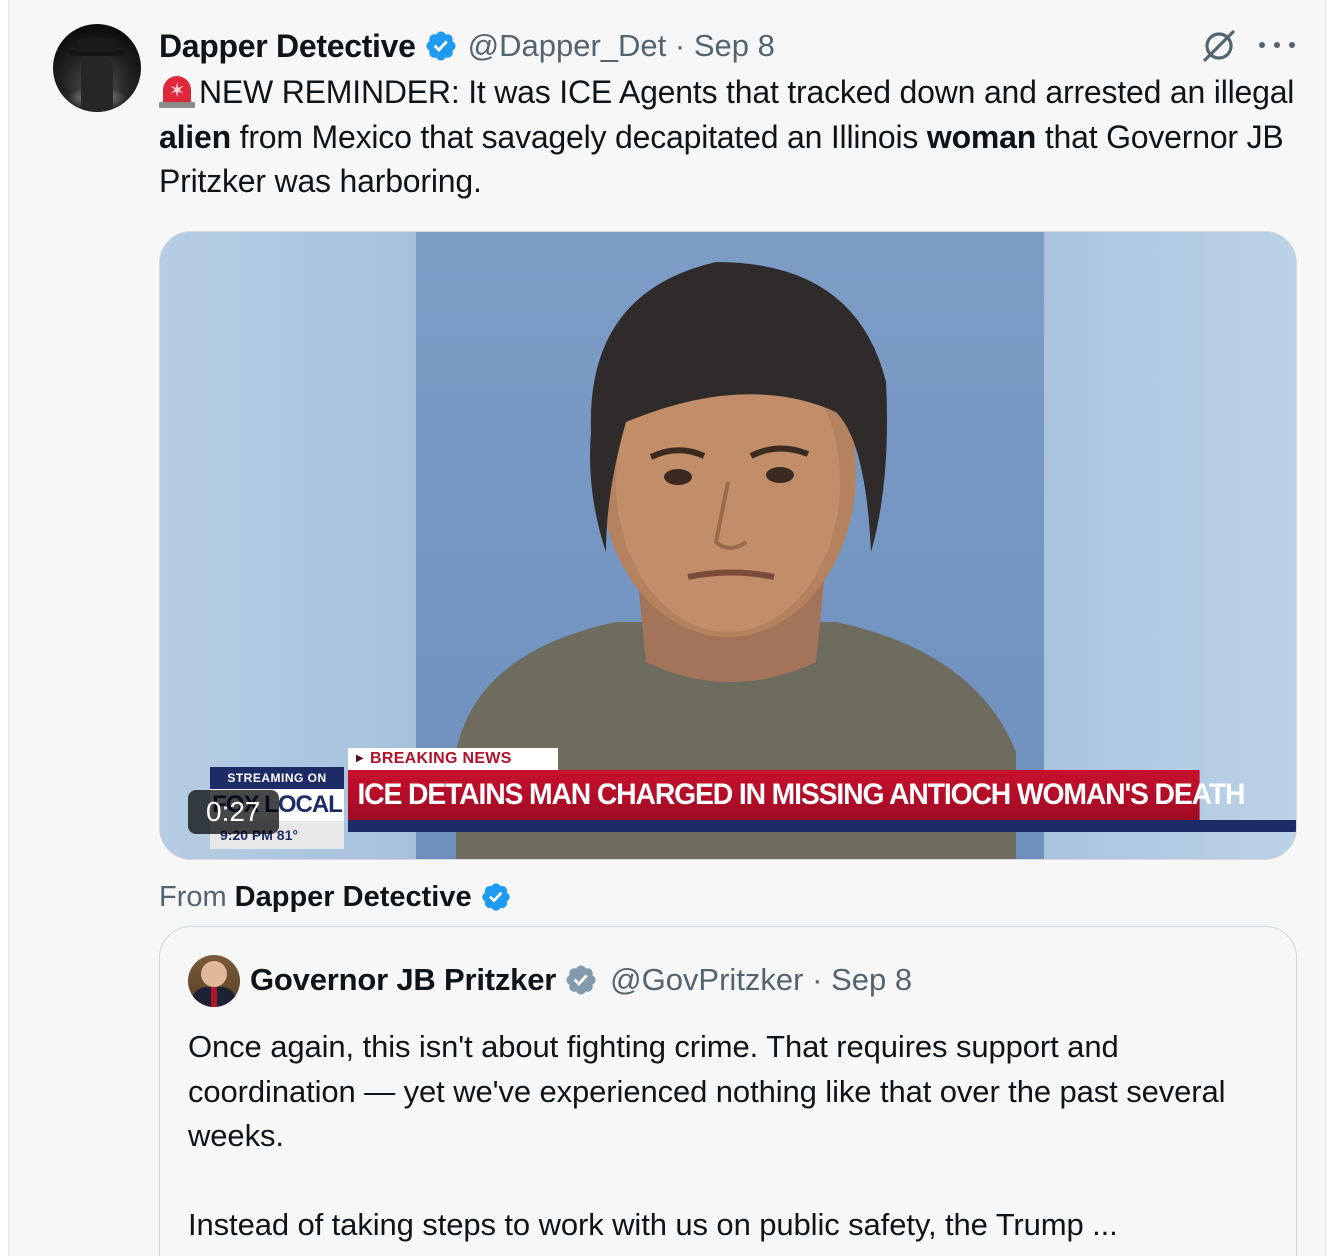 The image size is (1332, 1256). Describe the element at coordinates (822, 826) in the screenshot. I see `news-stripe` at that location.